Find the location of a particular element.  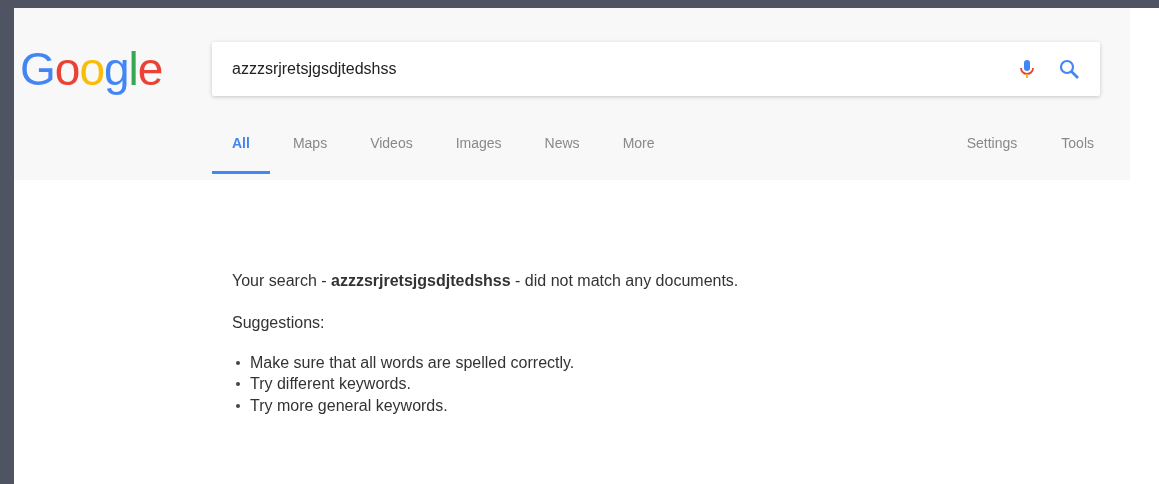

search-bar: azzzsrjretsjgsdjtedshss is located at coordinates (656, 69).